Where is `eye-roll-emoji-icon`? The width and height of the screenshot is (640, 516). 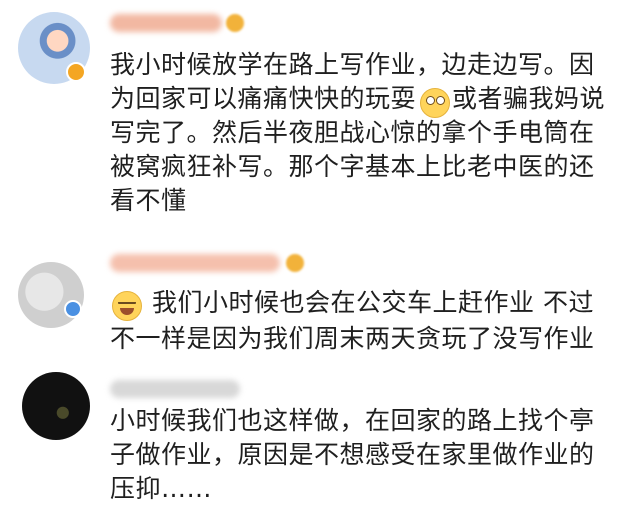 eye-roll-emoji-icon is located at coordinates (435, 103).